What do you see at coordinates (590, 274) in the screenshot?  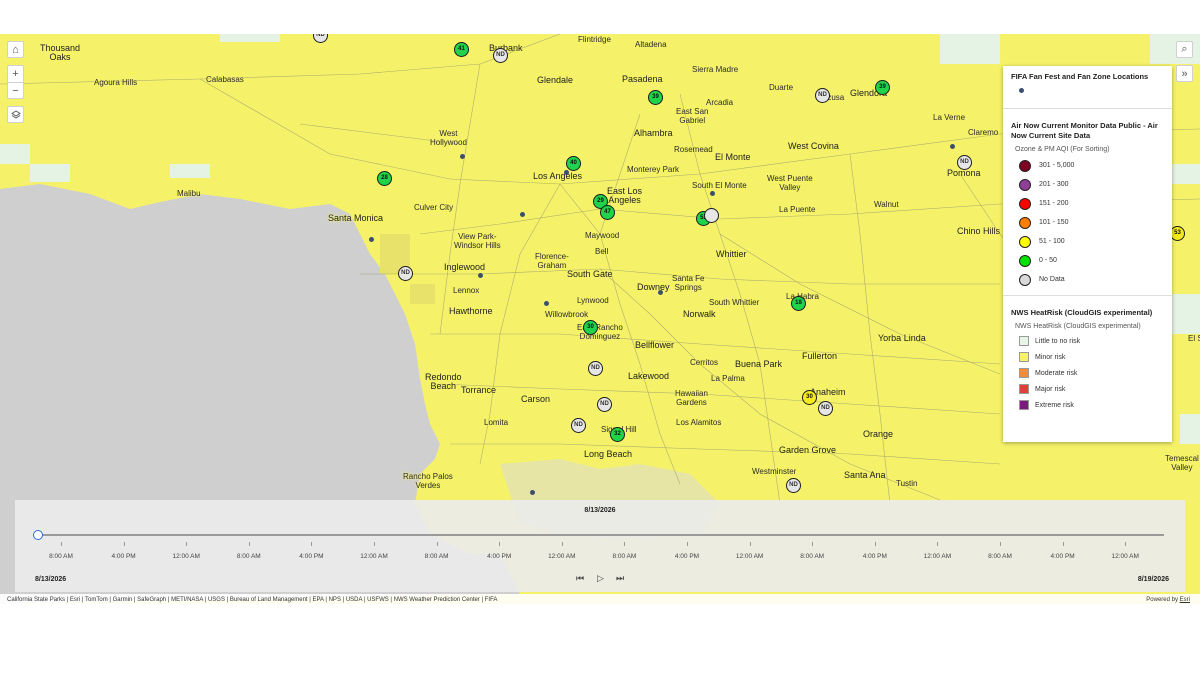 I see `place-label: South Gate` at bounding box center [590, 274].